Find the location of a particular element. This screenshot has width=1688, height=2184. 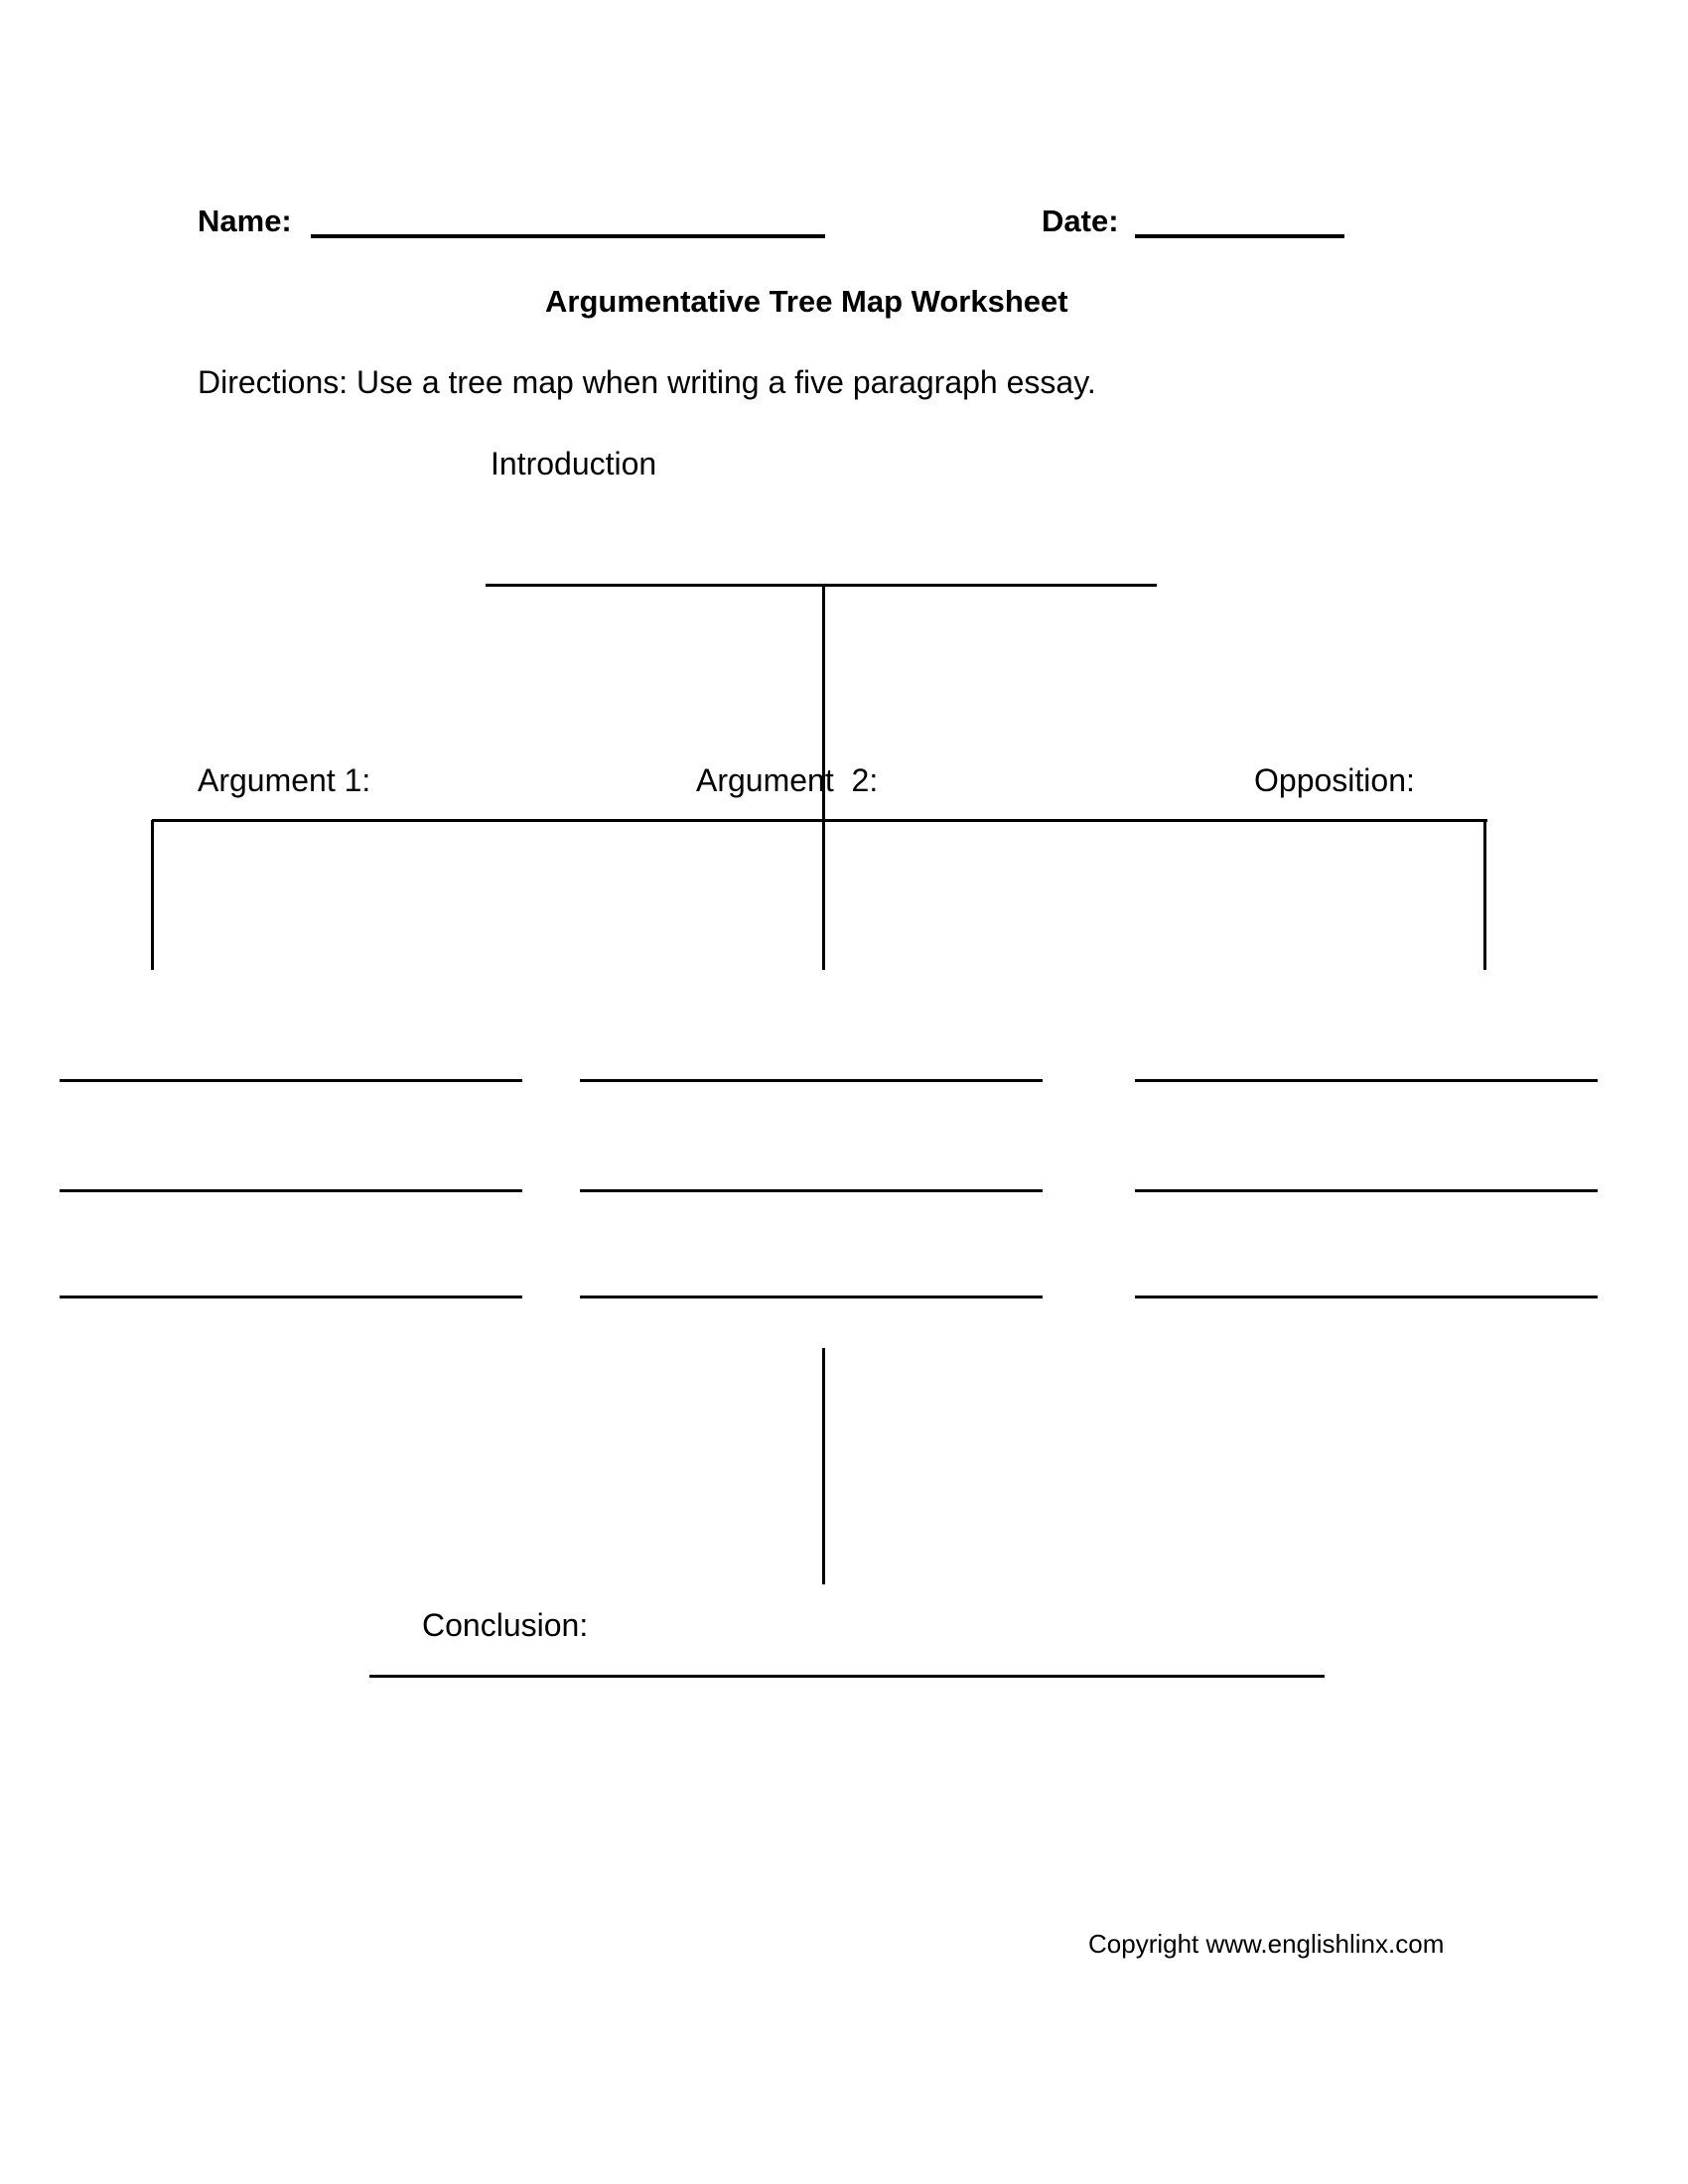

conclusion-line is located at coordinates (847, 1676).